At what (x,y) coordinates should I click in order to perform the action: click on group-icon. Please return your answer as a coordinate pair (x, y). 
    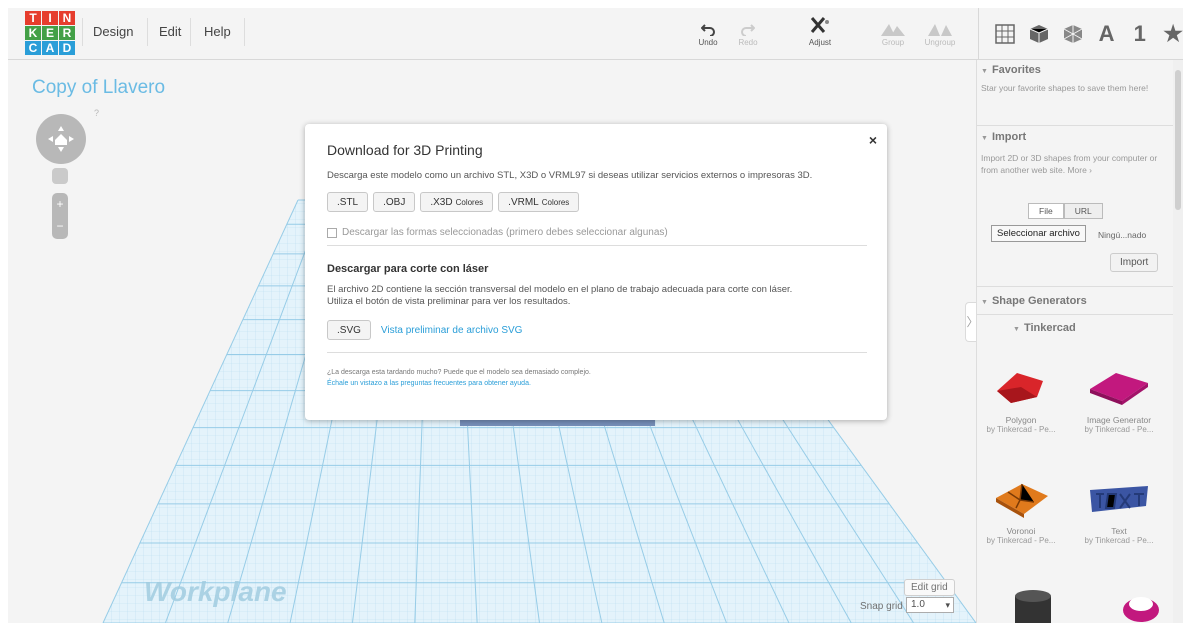
    Looking at the image, I should click on (893, 25).